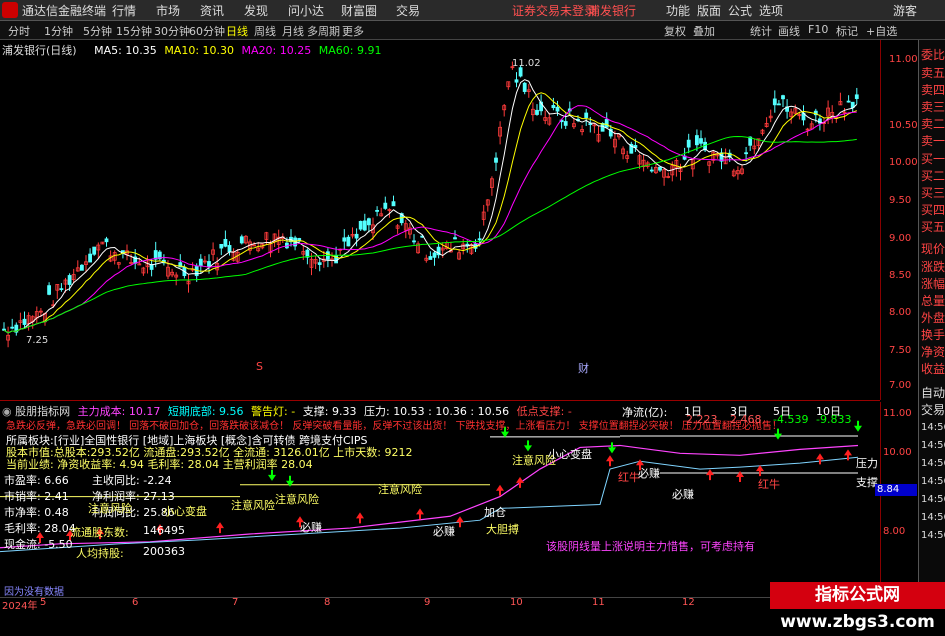 The width and height of the screenshot is (945, 636). What do you see at coordinates (20, 606) in the screenshot?
I see `date-tick: 2024年` at bounding box center [20, 606].